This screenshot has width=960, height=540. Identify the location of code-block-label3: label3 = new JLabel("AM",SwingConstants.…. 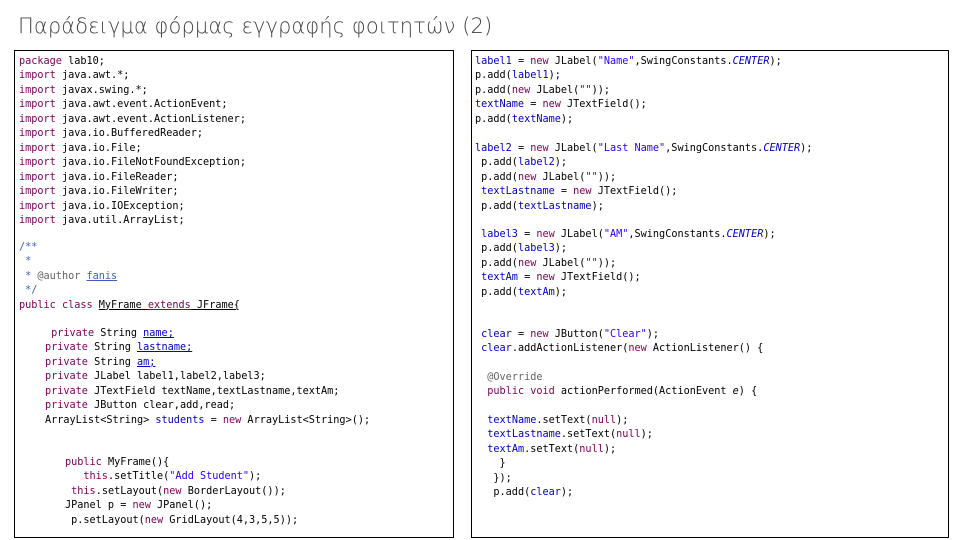
(625, 264).